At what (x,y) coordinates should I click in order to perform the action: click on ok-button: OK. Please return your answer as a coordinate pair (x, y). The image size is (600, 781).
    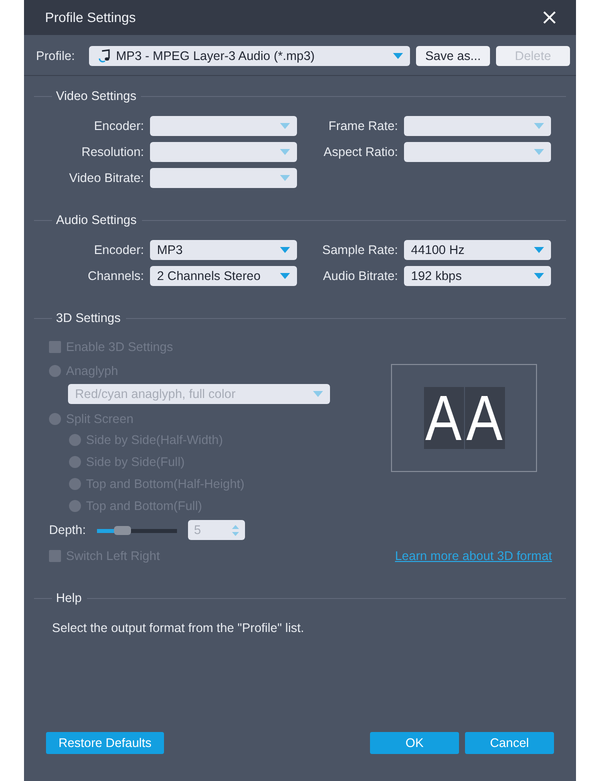
    Looking at the image, I should click on (414, 743).